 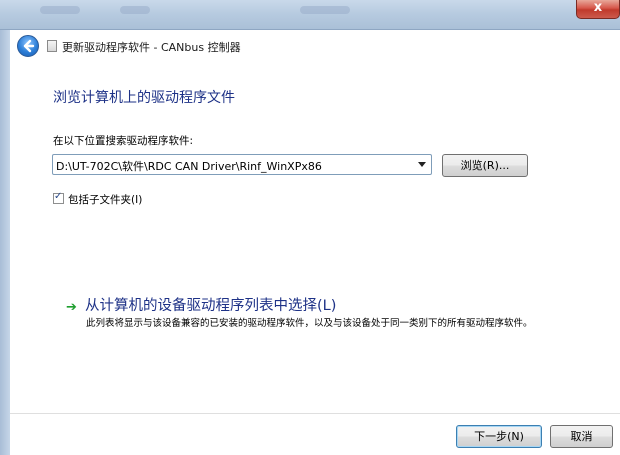 What do you see at coordinates (422, 164) in the screenshot?
I see `chevron-down-icon` at bounding box center [422, 164].